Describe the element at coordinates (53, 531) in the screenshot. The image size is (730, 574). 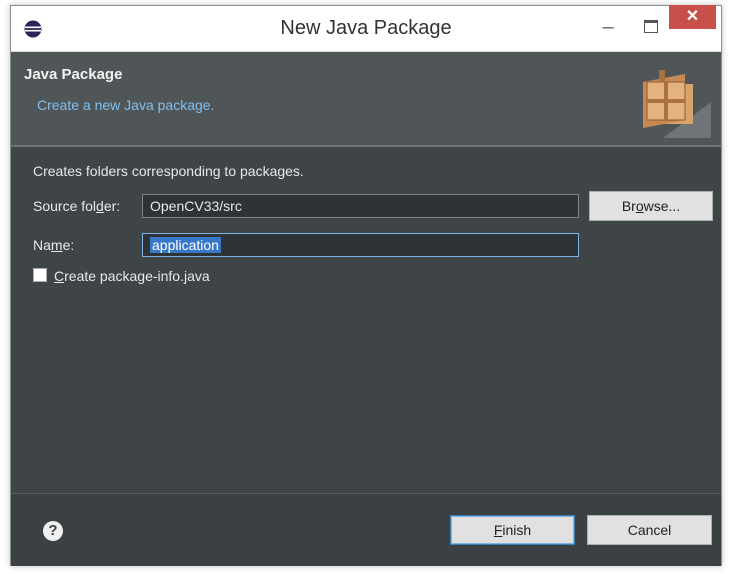
I see `help-icon: ?` at that location.